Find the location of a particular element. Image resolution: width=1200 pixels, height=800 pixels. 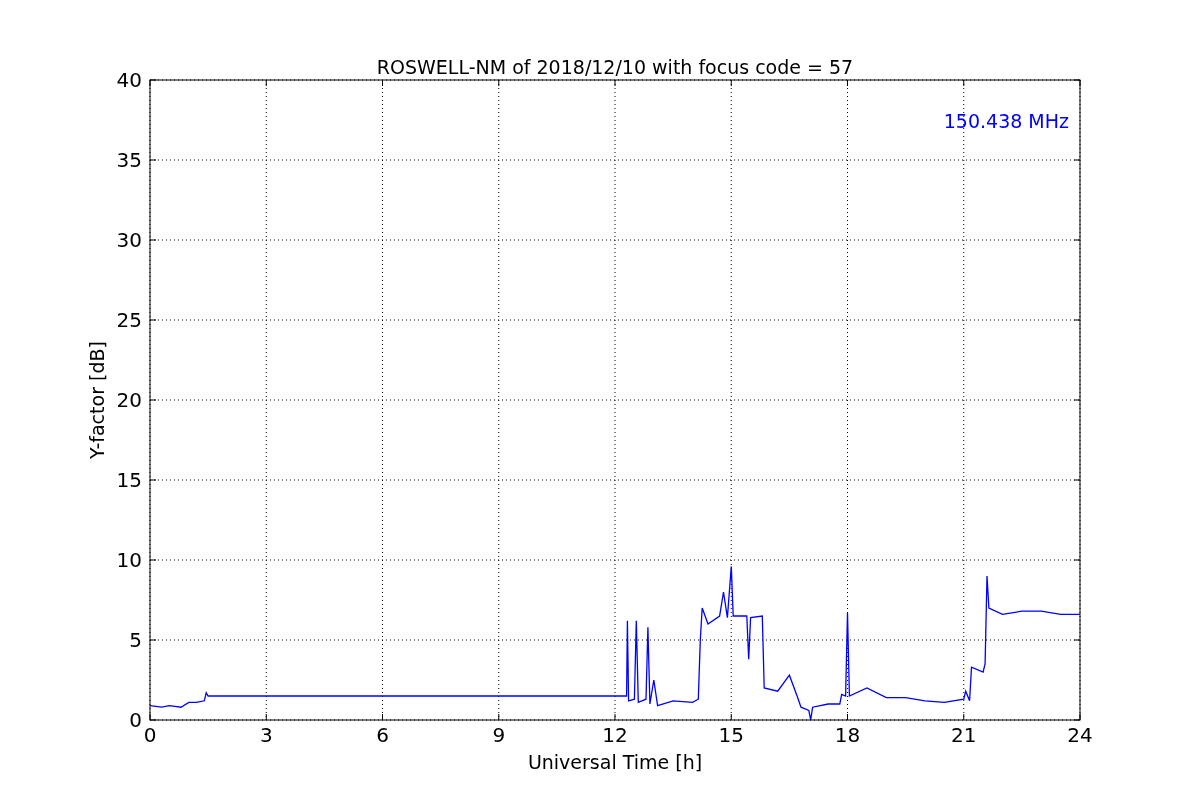

y-tick-label: 5 is located at coordinates (135, 640).